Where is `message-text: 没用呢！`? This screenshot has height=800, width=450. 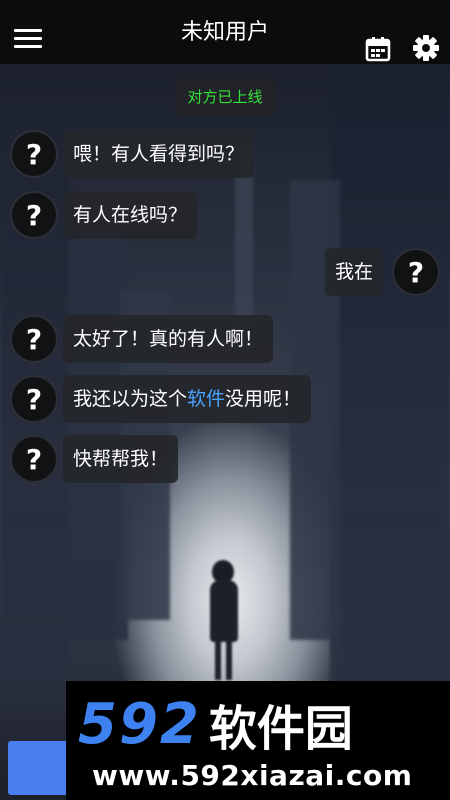 message-text: 没用呢！ is located at coordinates (263, 399).